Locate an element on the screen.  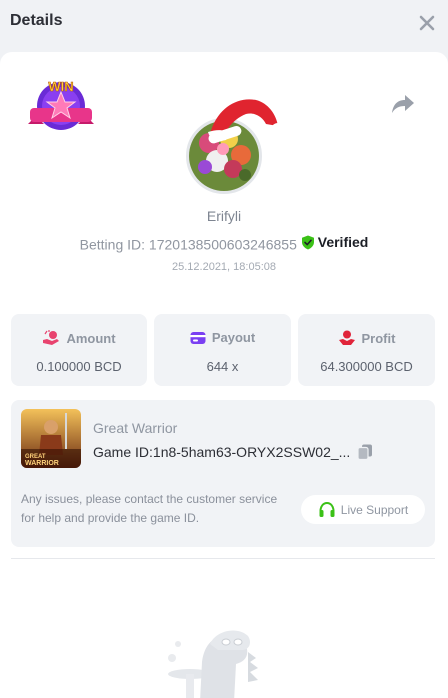
verified-label: Verified is located at coordinates (343, 242).